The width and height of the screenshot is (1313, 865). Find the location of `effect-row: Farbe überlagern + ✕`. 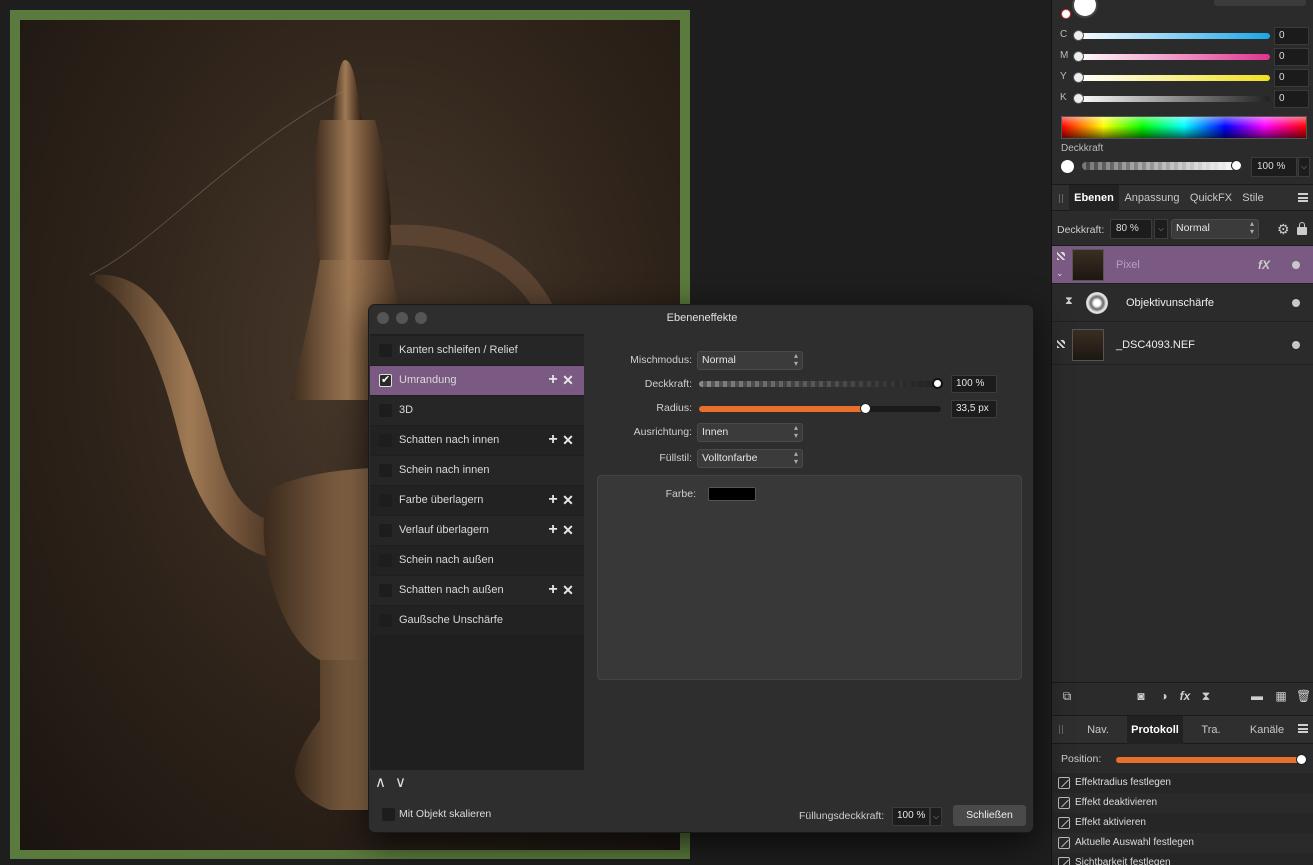

effect-row: Farbe überlagern + ✕ is located at coordinates (477, 500).